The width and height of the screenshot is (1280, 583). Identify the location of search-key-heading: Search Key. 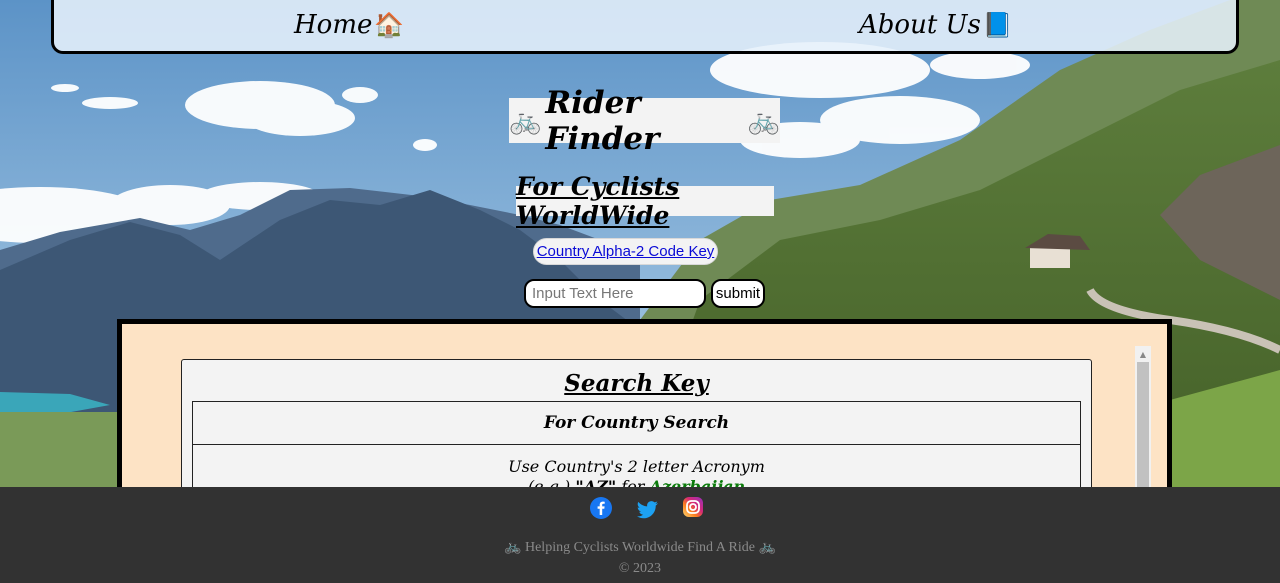
(636, 383).